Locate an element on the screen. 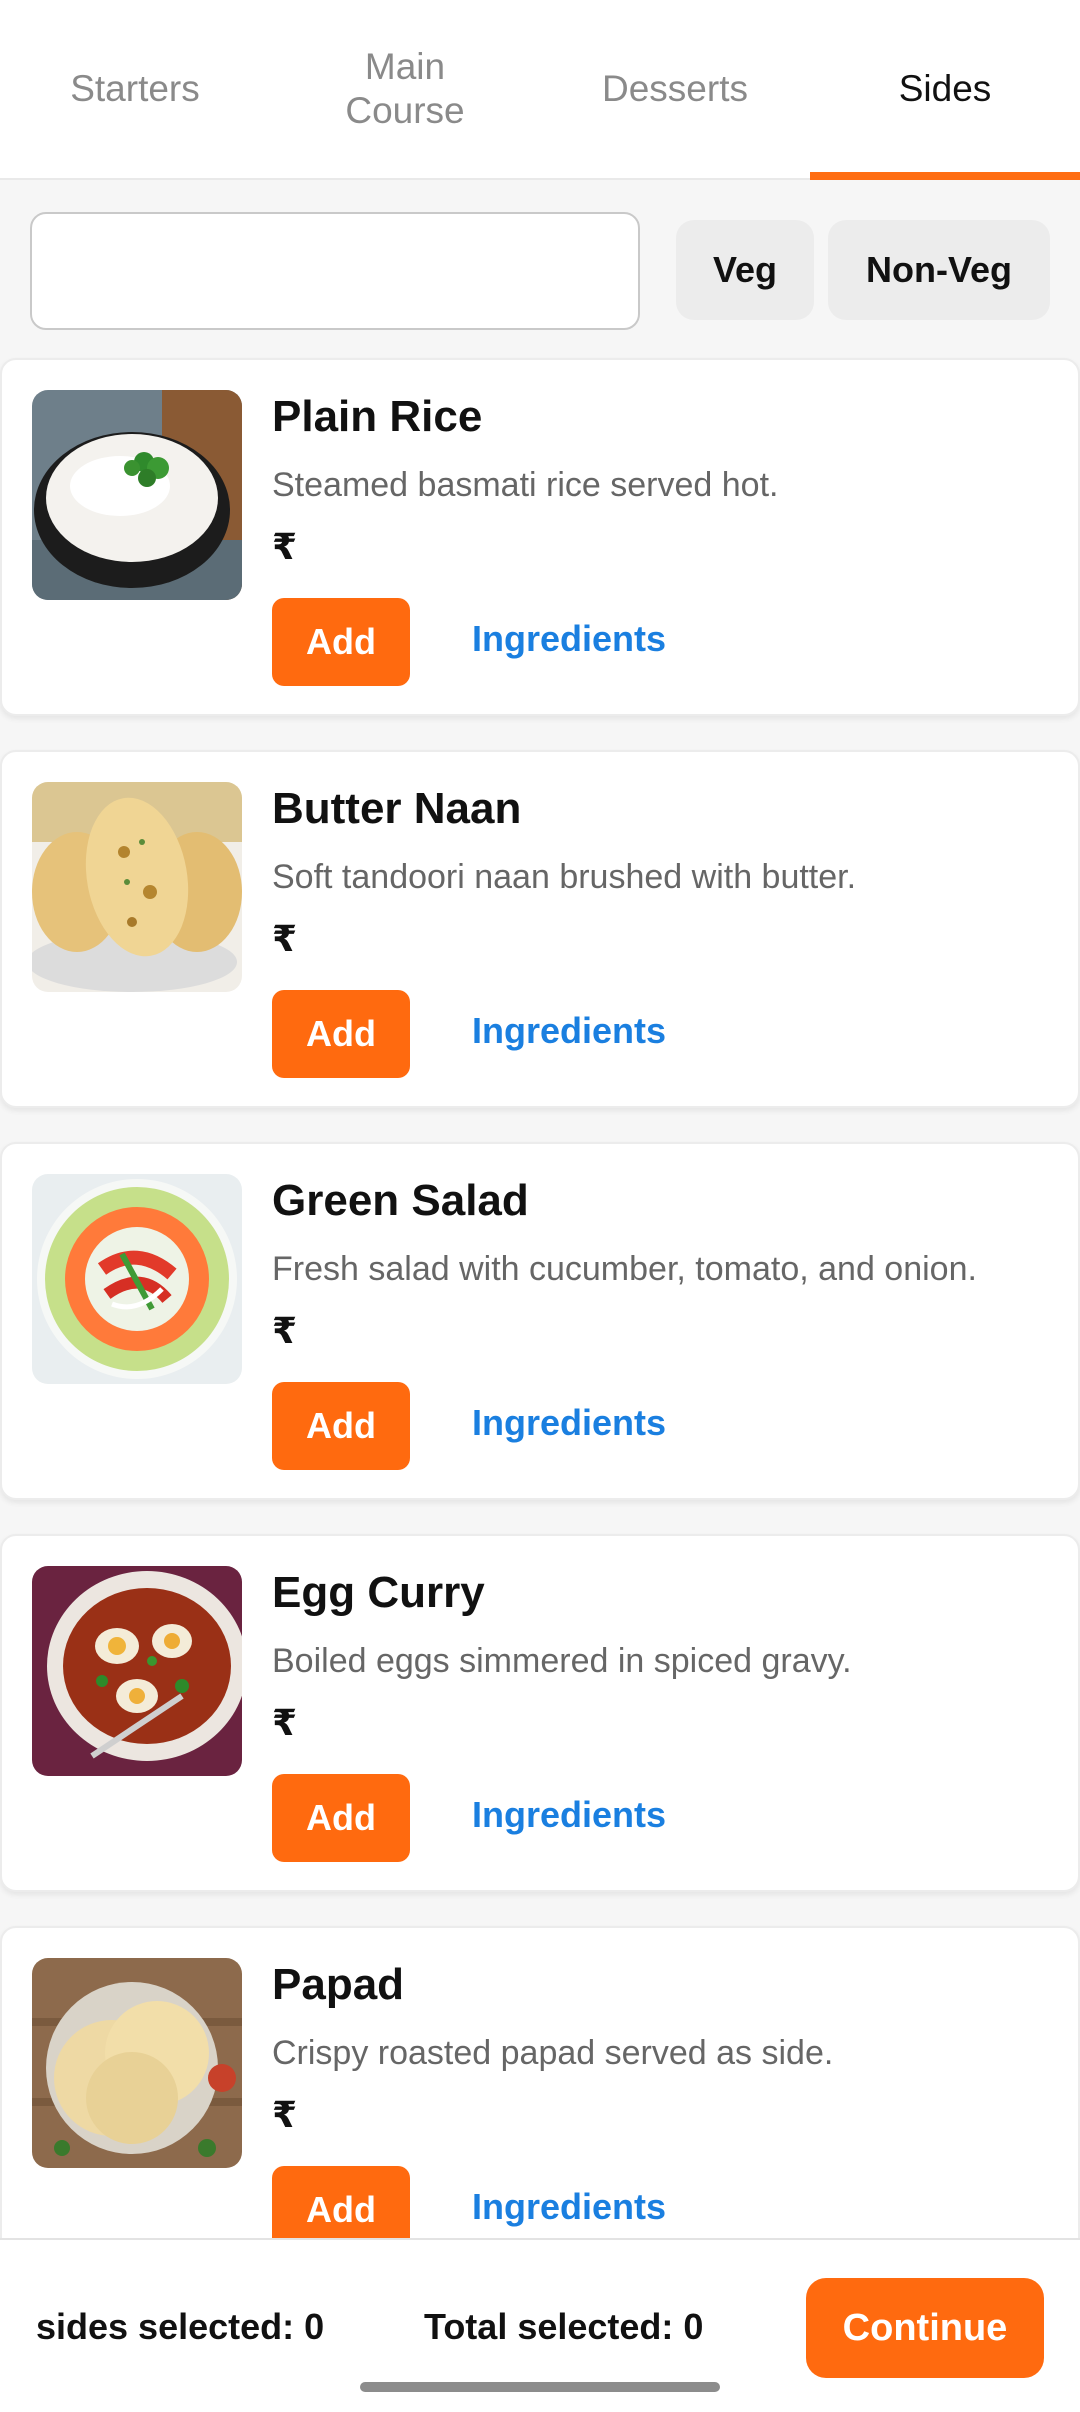 This screenshot has width=1080, height=2412. item-name: Green Salad is located at coordinates (400, 1200).